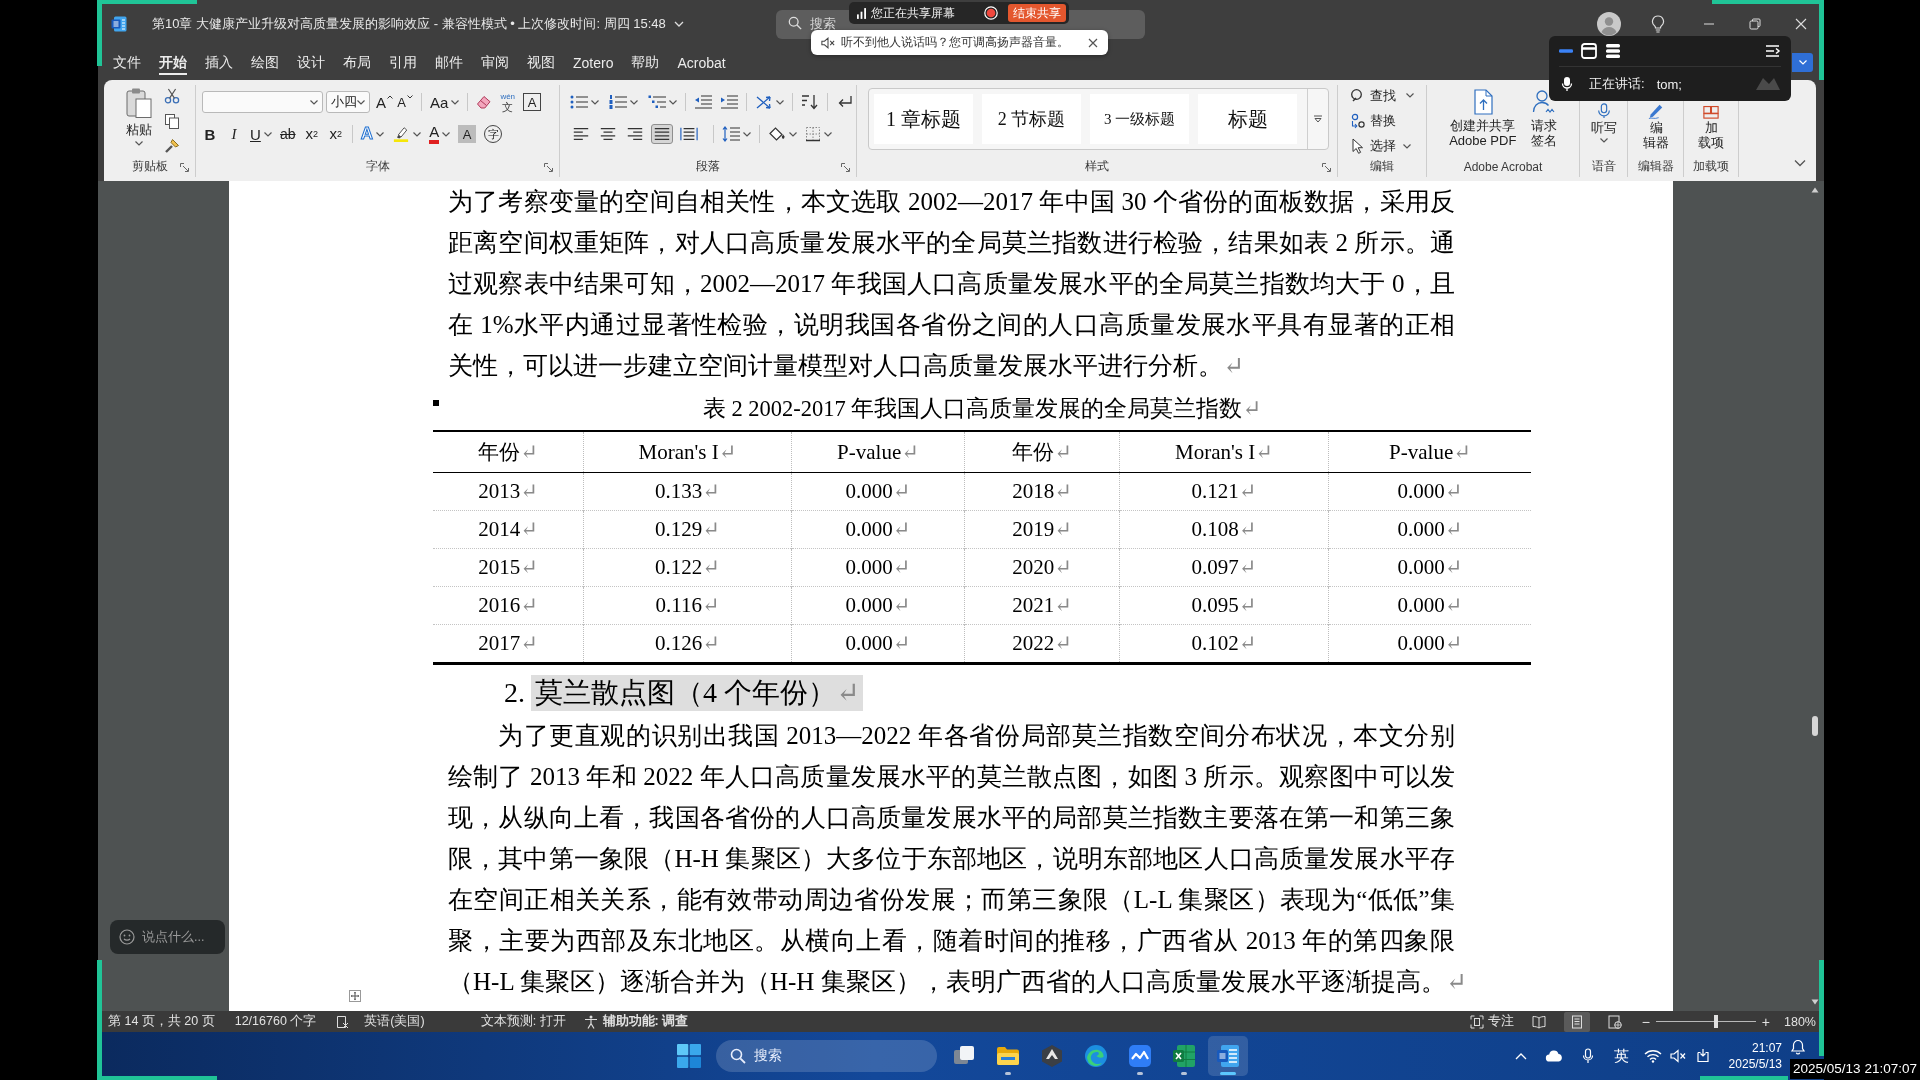  Describe the element at coordinates (1247, 119) in the screenshot. I see `style-option: 标题` at that location.